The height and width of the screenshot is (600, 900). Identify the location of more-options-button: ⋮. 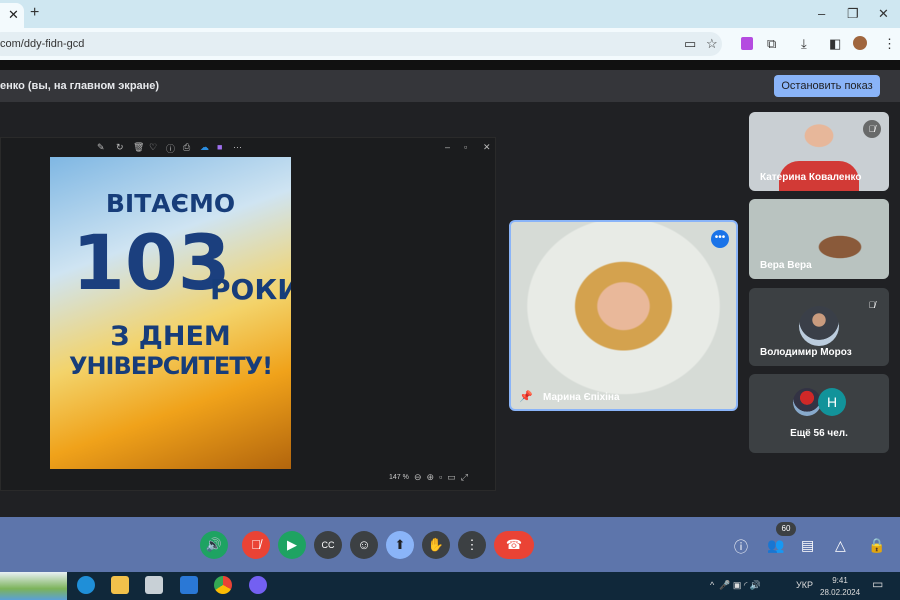
(472, 545).